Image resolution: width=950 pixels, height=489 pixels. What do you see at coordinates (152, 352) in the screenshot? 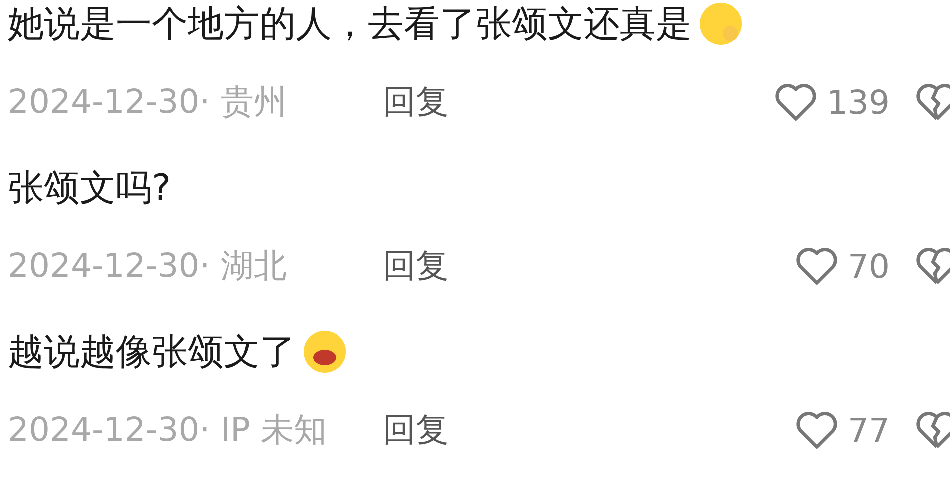
I see `comment-text: 越说越像张颂文了` at bounding box center [152, 352].